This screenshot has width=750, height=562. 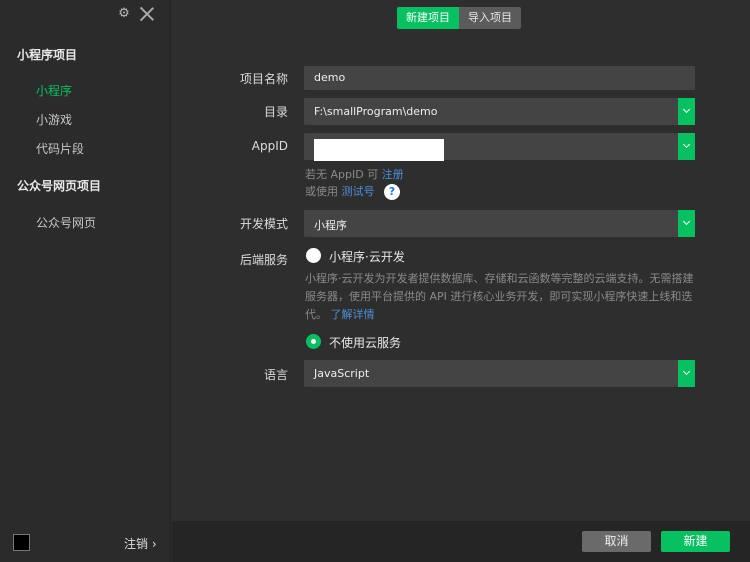 I want to click on no-cloud-option-label: 不使用云服务, so click(x=365, y=342).